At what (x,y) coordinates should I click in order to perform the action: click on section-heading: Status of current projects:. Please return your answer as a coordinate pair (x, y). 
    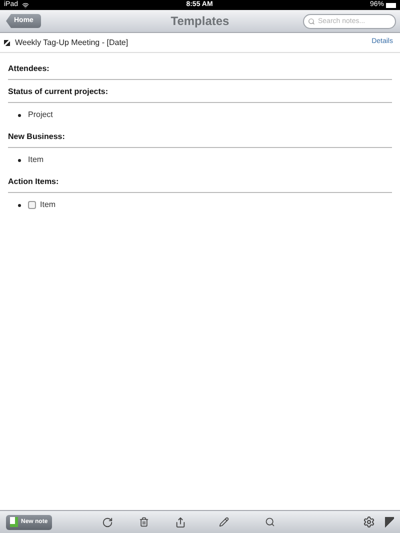
    Looking at the image, I should click on (200, 94).